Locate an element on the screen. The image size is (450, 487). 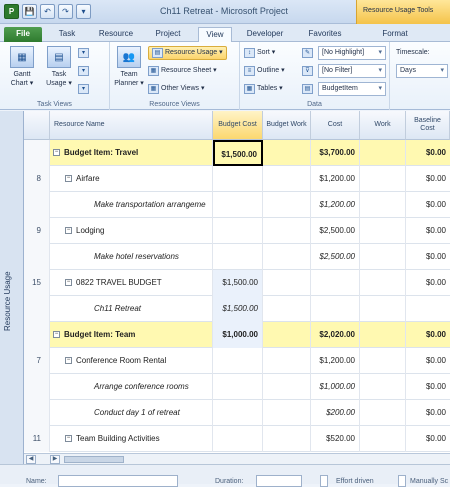
other-task-views-button: ▾ is located at coordinates (83, 89).